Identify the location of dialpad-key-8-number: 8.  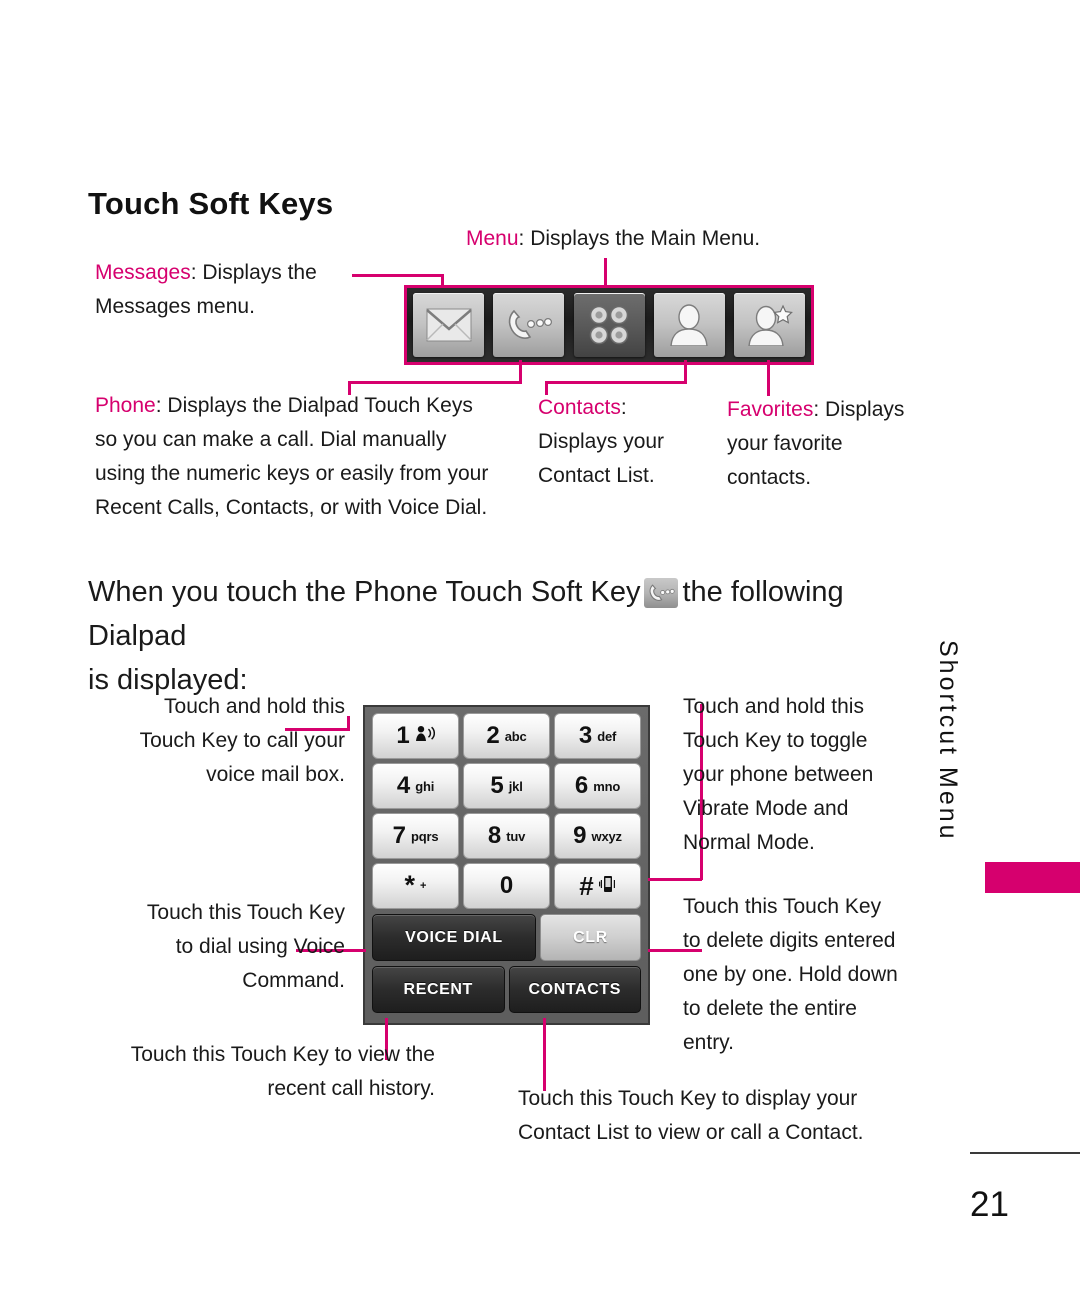
(494, 835).